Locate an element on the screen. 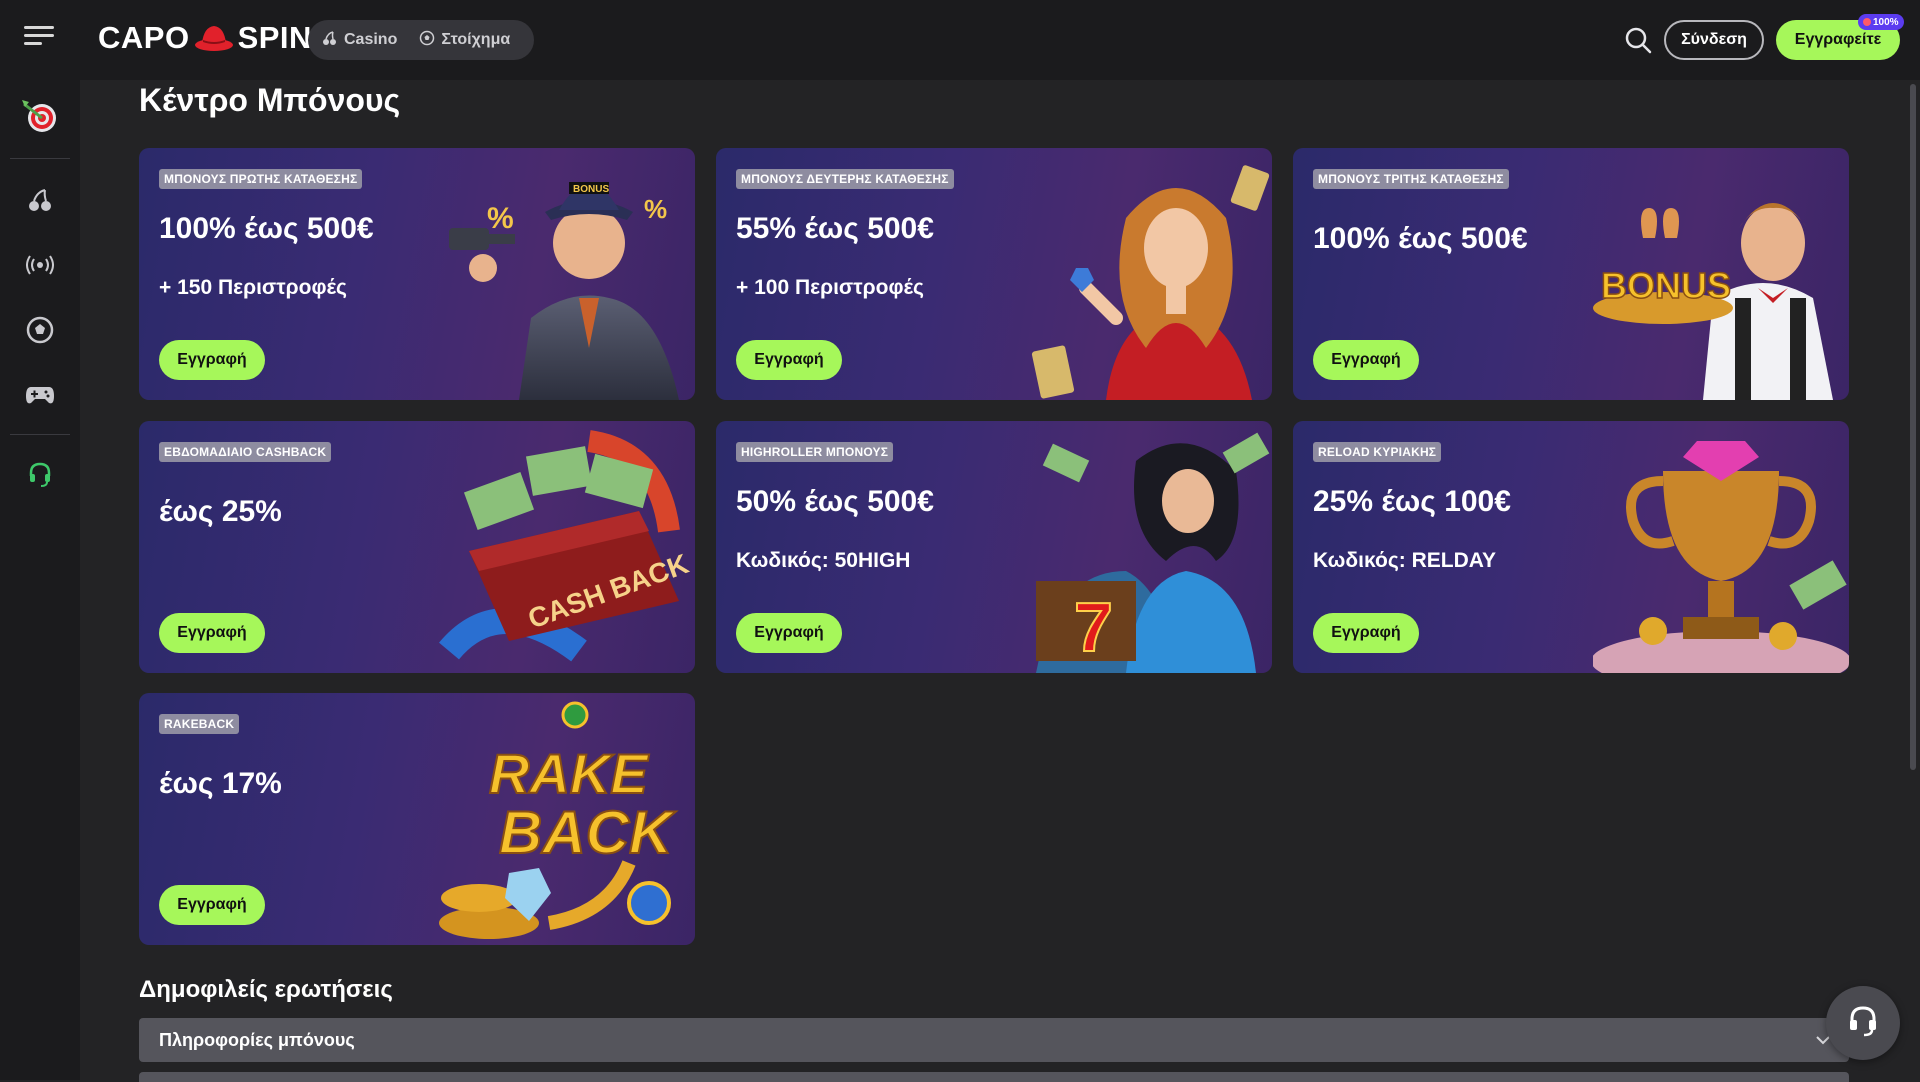 The width and height of the screenshot is (1920, 1082). card-tag: ΕΒΔΟΜΑΔΙΑΙΟ CASHBACK is located at coordinates (245, 452).